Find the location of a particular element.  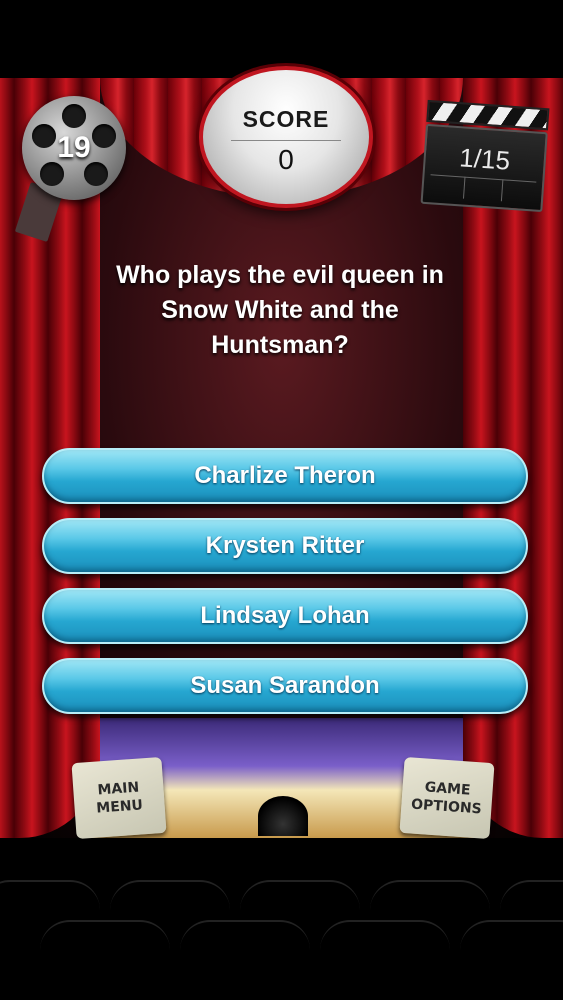

answer-button-2: Krysten Ritter is located at coordinates (285, 546).